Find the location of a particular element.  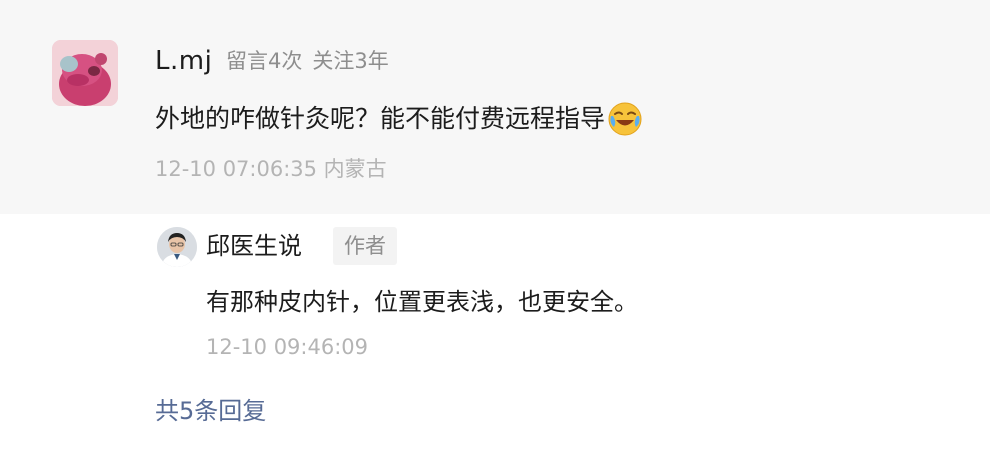

author-avatar is located at coordinates (177, 247).